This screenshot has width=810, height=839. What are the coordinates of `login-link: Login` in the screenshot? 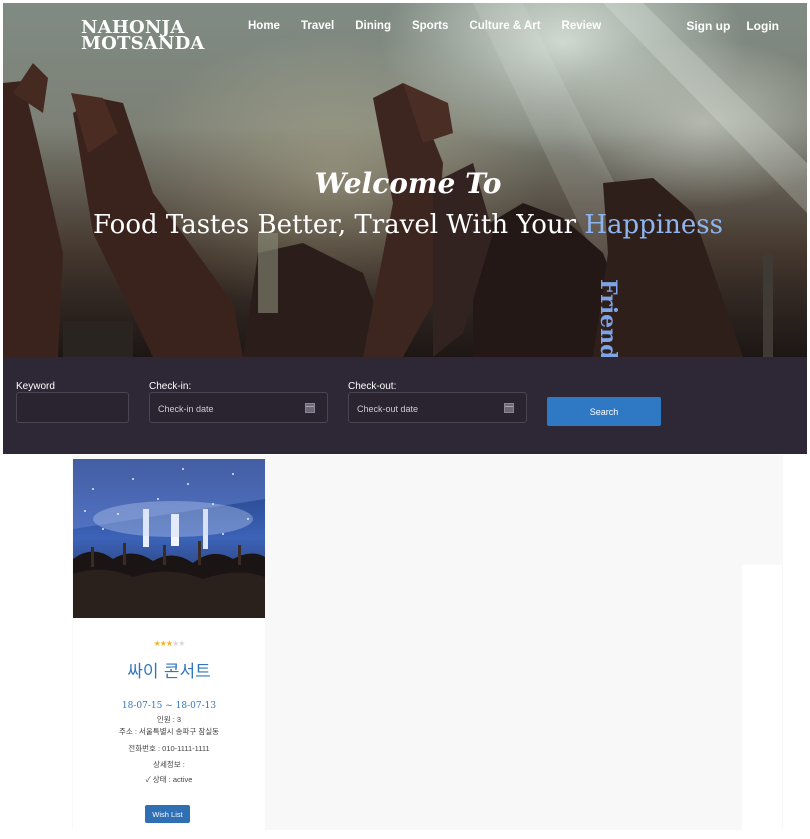 It's located at (762, 26).